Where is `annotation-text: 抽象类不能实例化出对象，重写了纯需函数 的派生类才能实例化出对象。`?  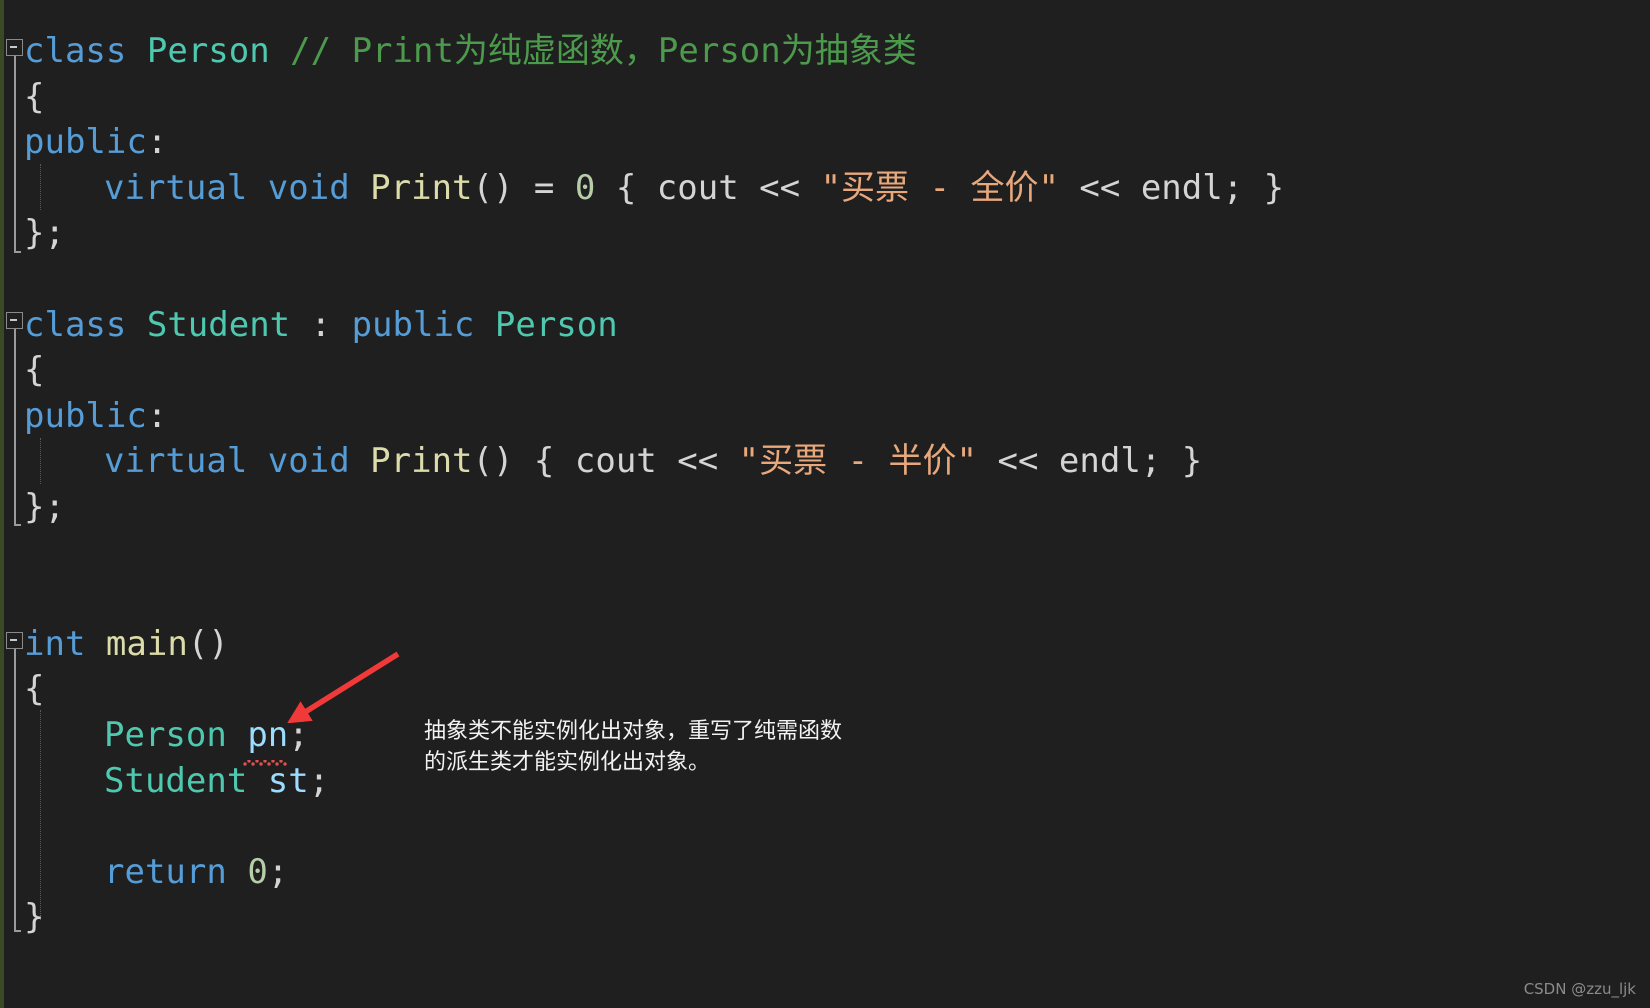
annotation-text: 抽象类不能实例化出对象，重写了纯需函数 的派生类才能实例化出对象。 is located at coordinates (633, 747).